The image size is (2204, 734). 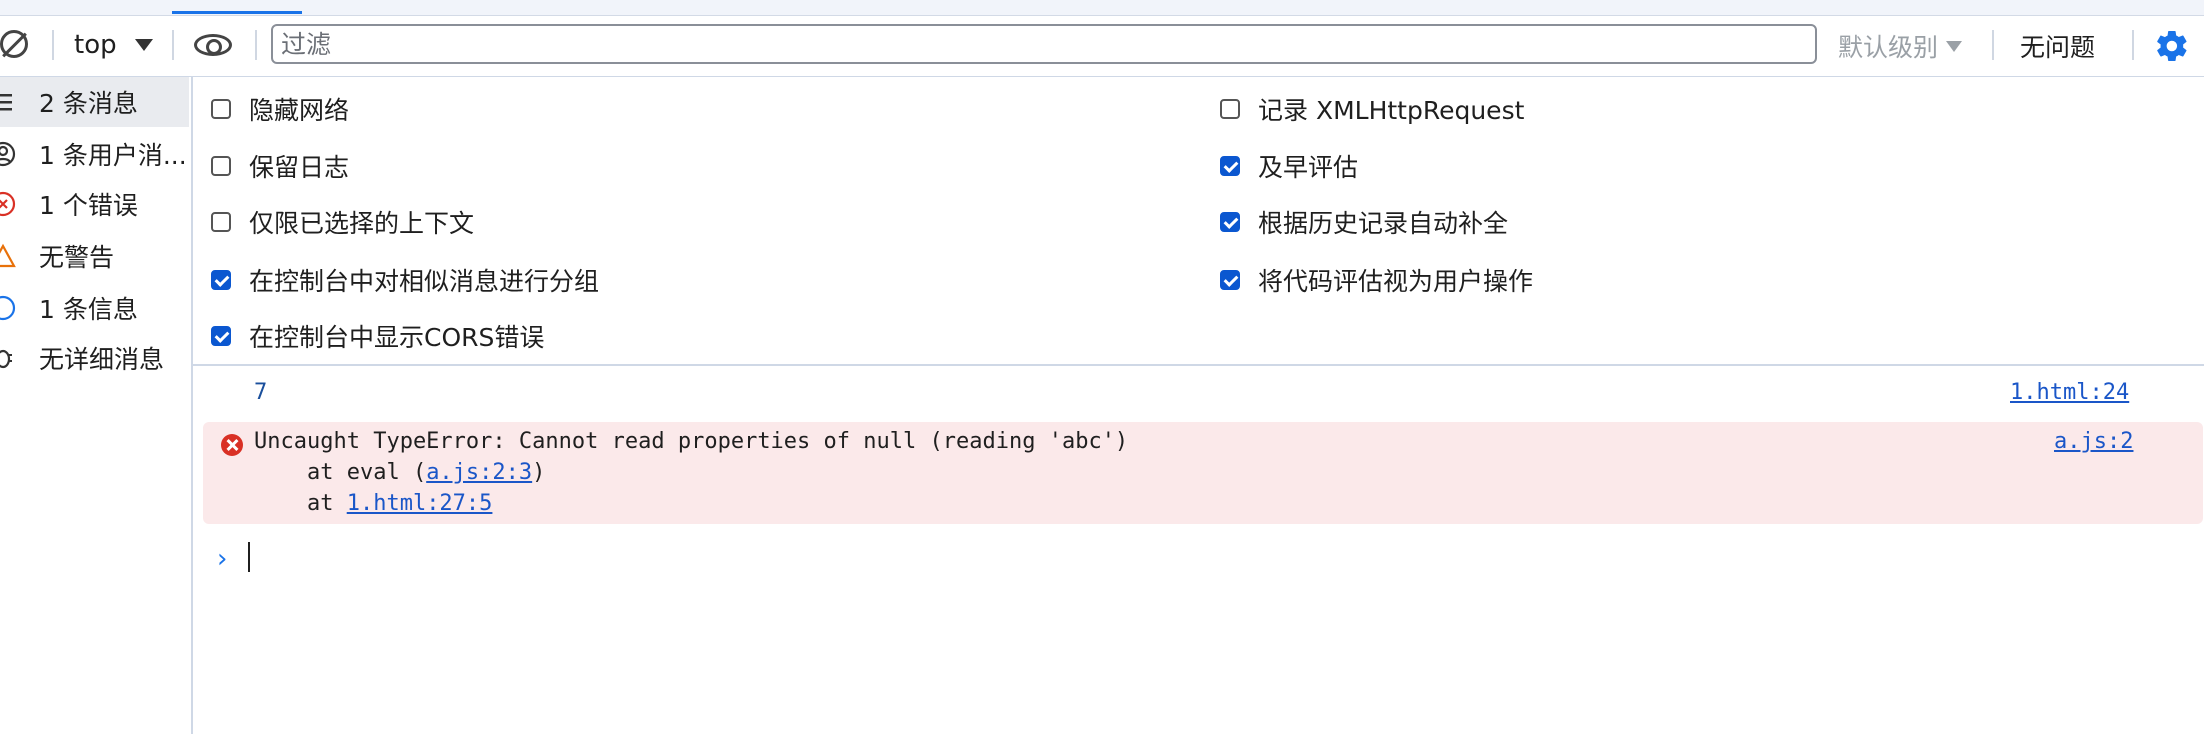 What do you see at coordinates (397, 337) in the screenshot?
I see `option-label: 在控制台中显示CORS错误` at bounding box center [397, 337].